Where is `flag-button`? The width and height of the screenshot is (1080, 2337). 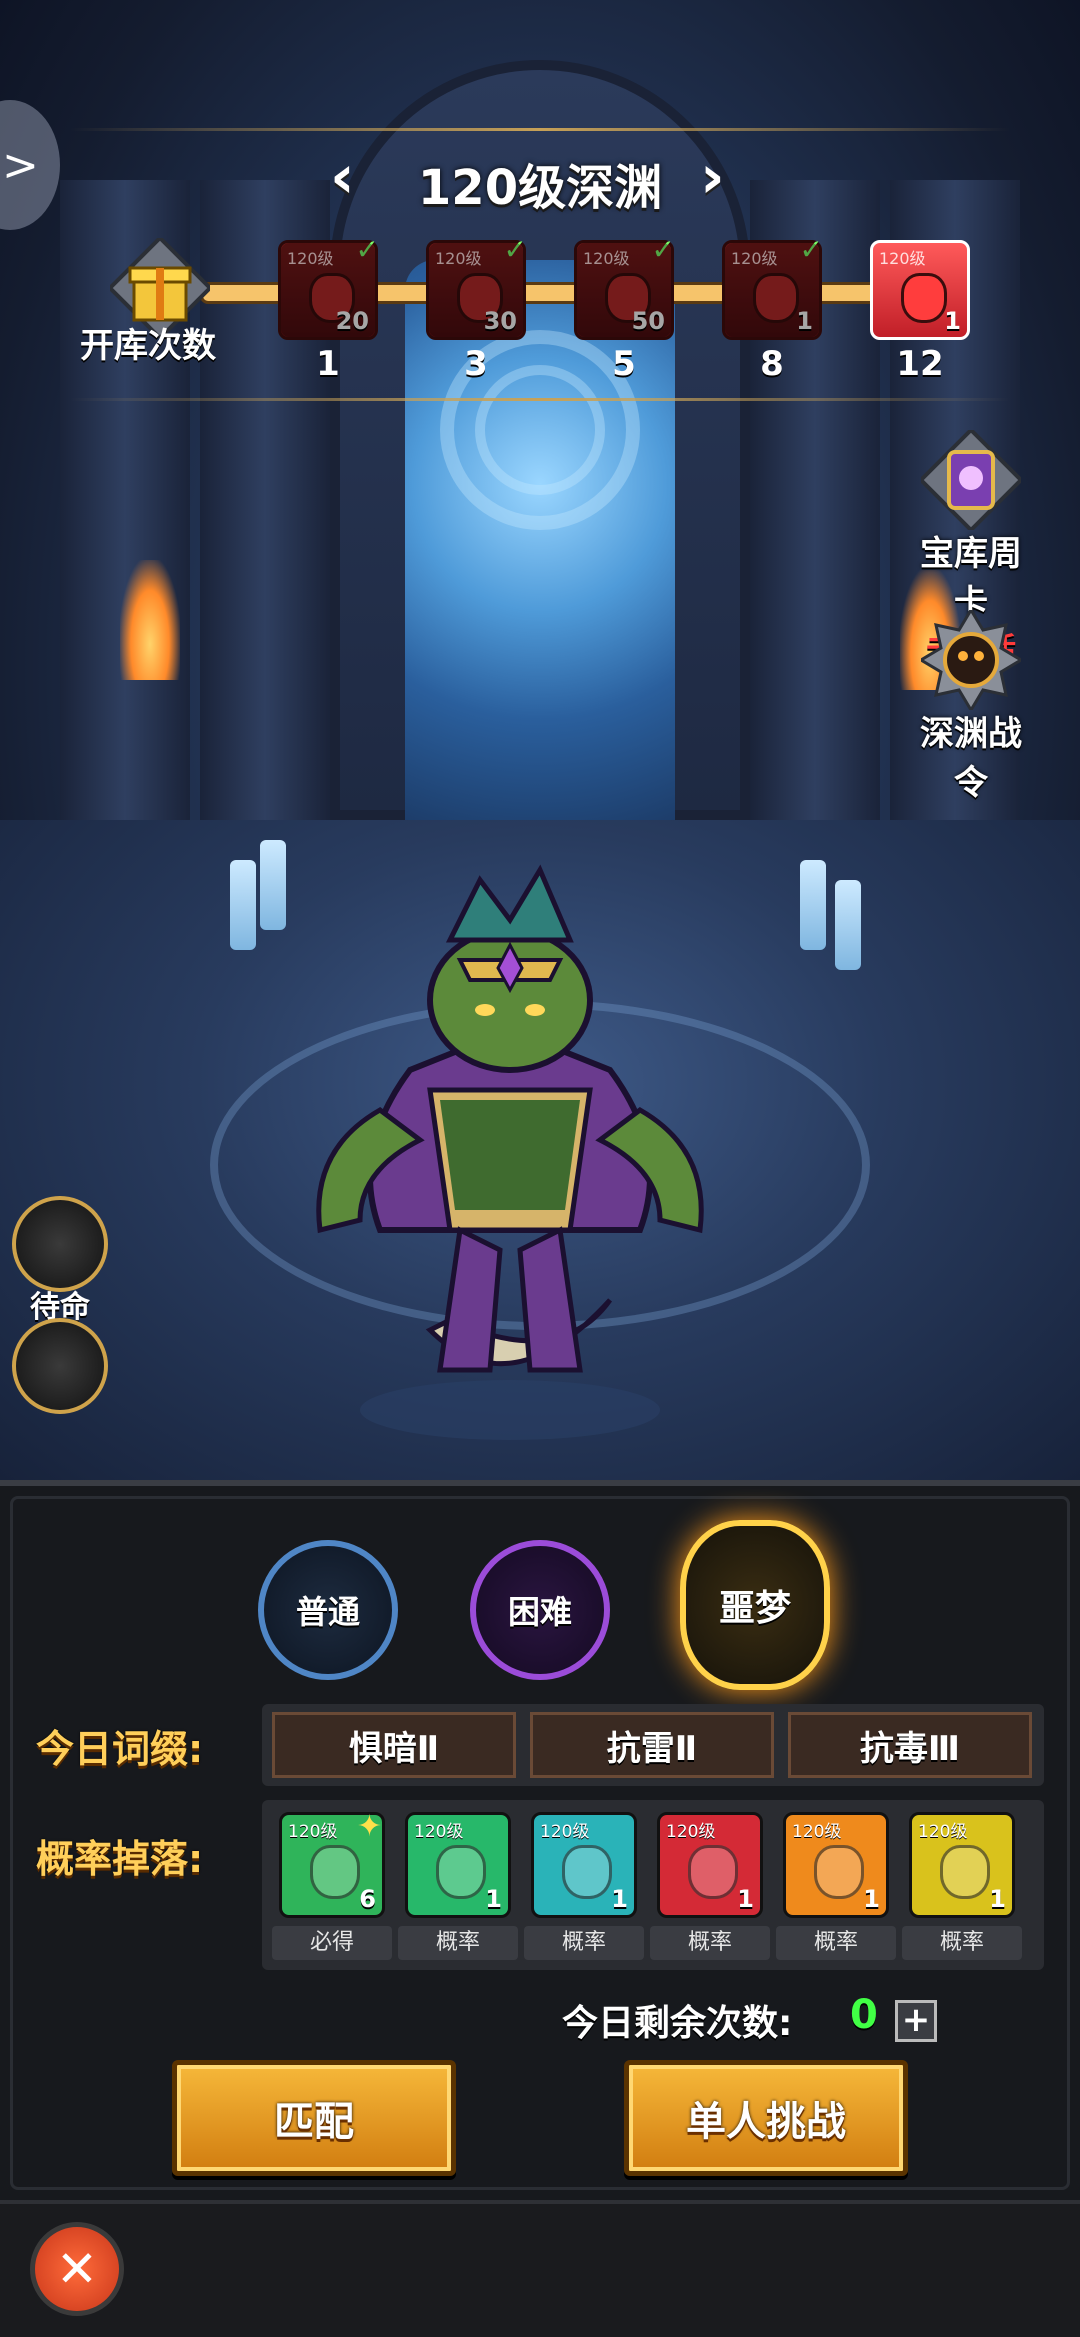
flag-button is located at coordinates (60, 1366).